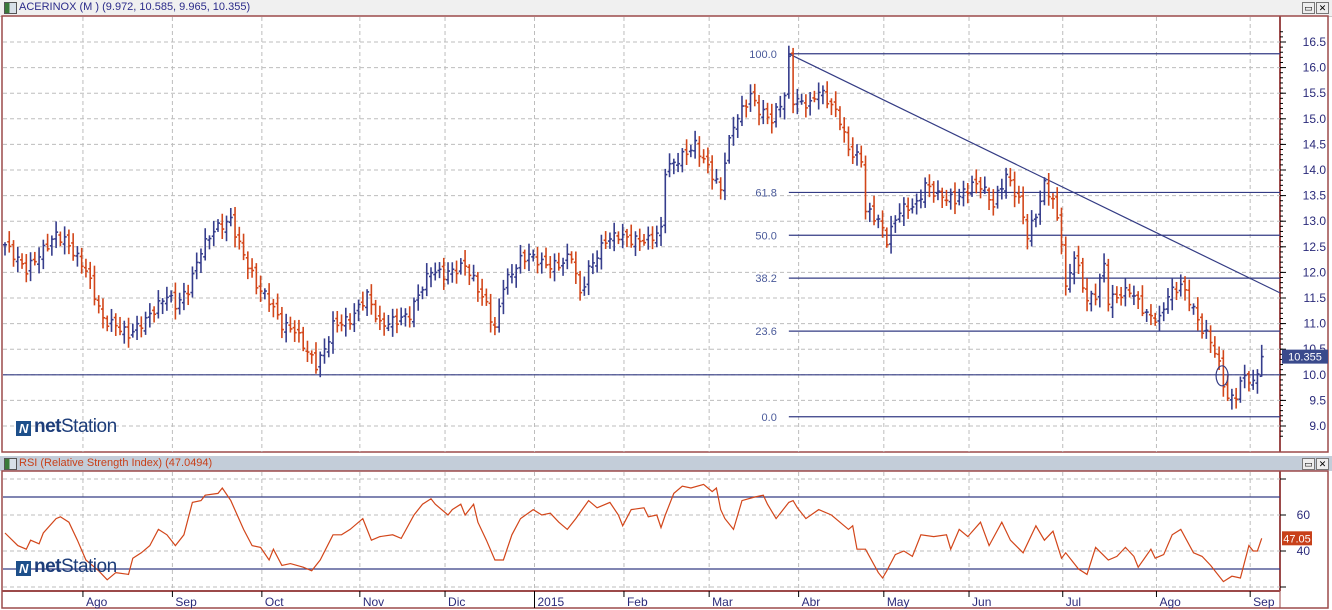  I want to click on netstation-logo: NnetStation, so click(66, 427).